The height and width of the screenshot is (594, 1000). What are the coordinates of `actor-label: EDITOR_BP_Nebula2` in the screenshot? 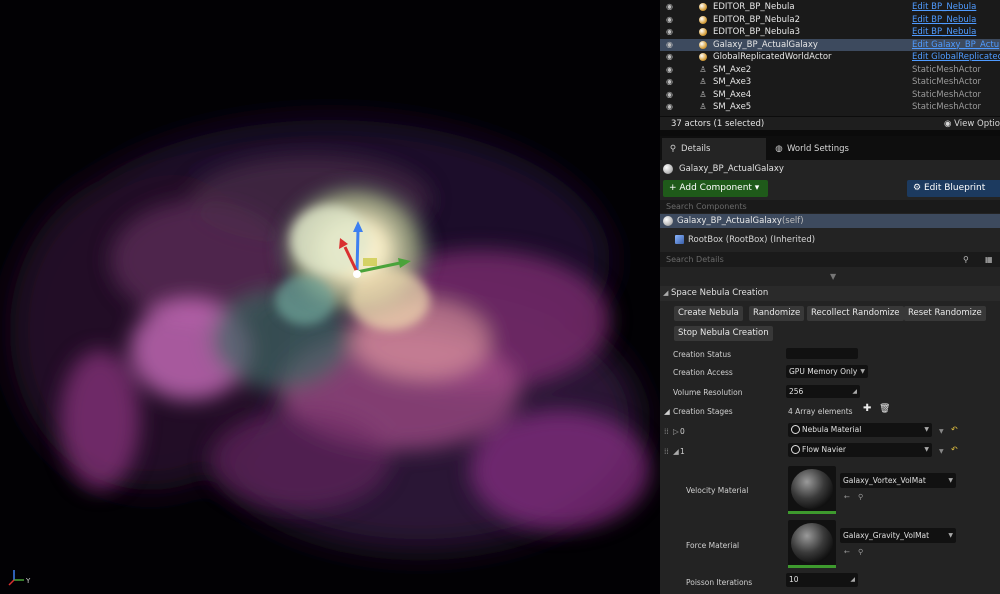 It's located at (757, 19).